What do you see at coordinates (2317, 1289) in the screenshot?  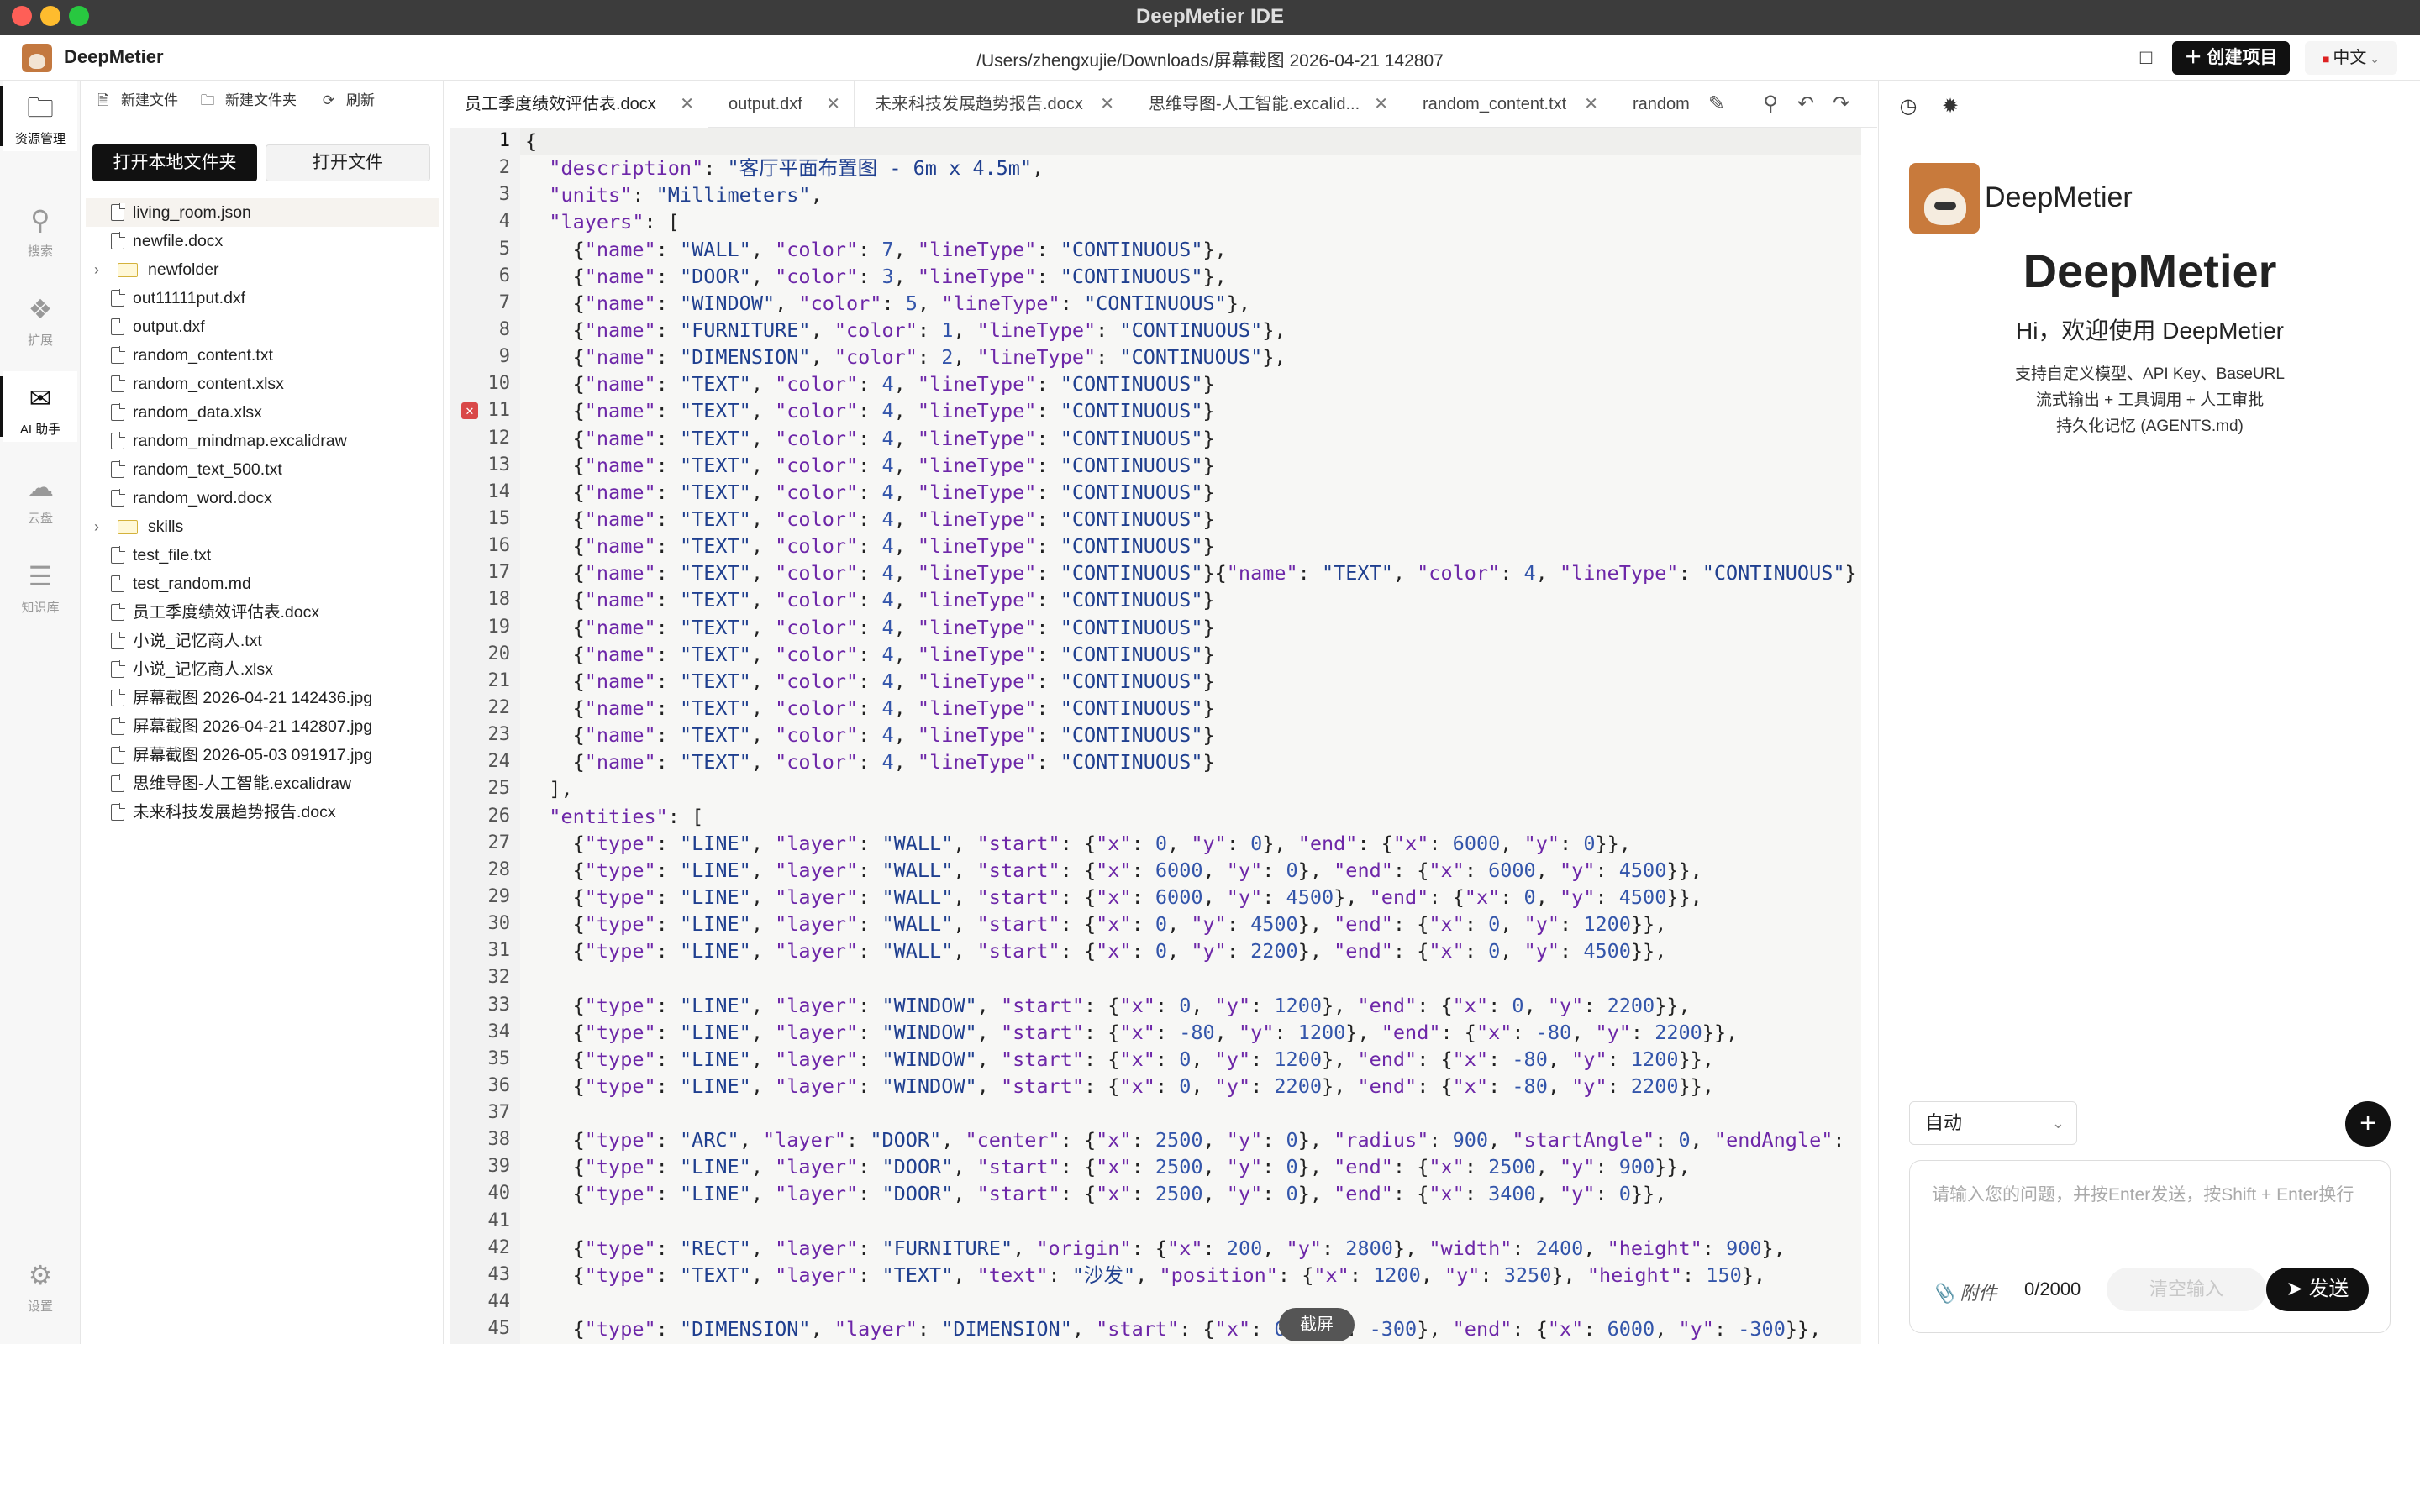 I see `send-button: ➤ 发送` at bounding box center [2317, 1289].